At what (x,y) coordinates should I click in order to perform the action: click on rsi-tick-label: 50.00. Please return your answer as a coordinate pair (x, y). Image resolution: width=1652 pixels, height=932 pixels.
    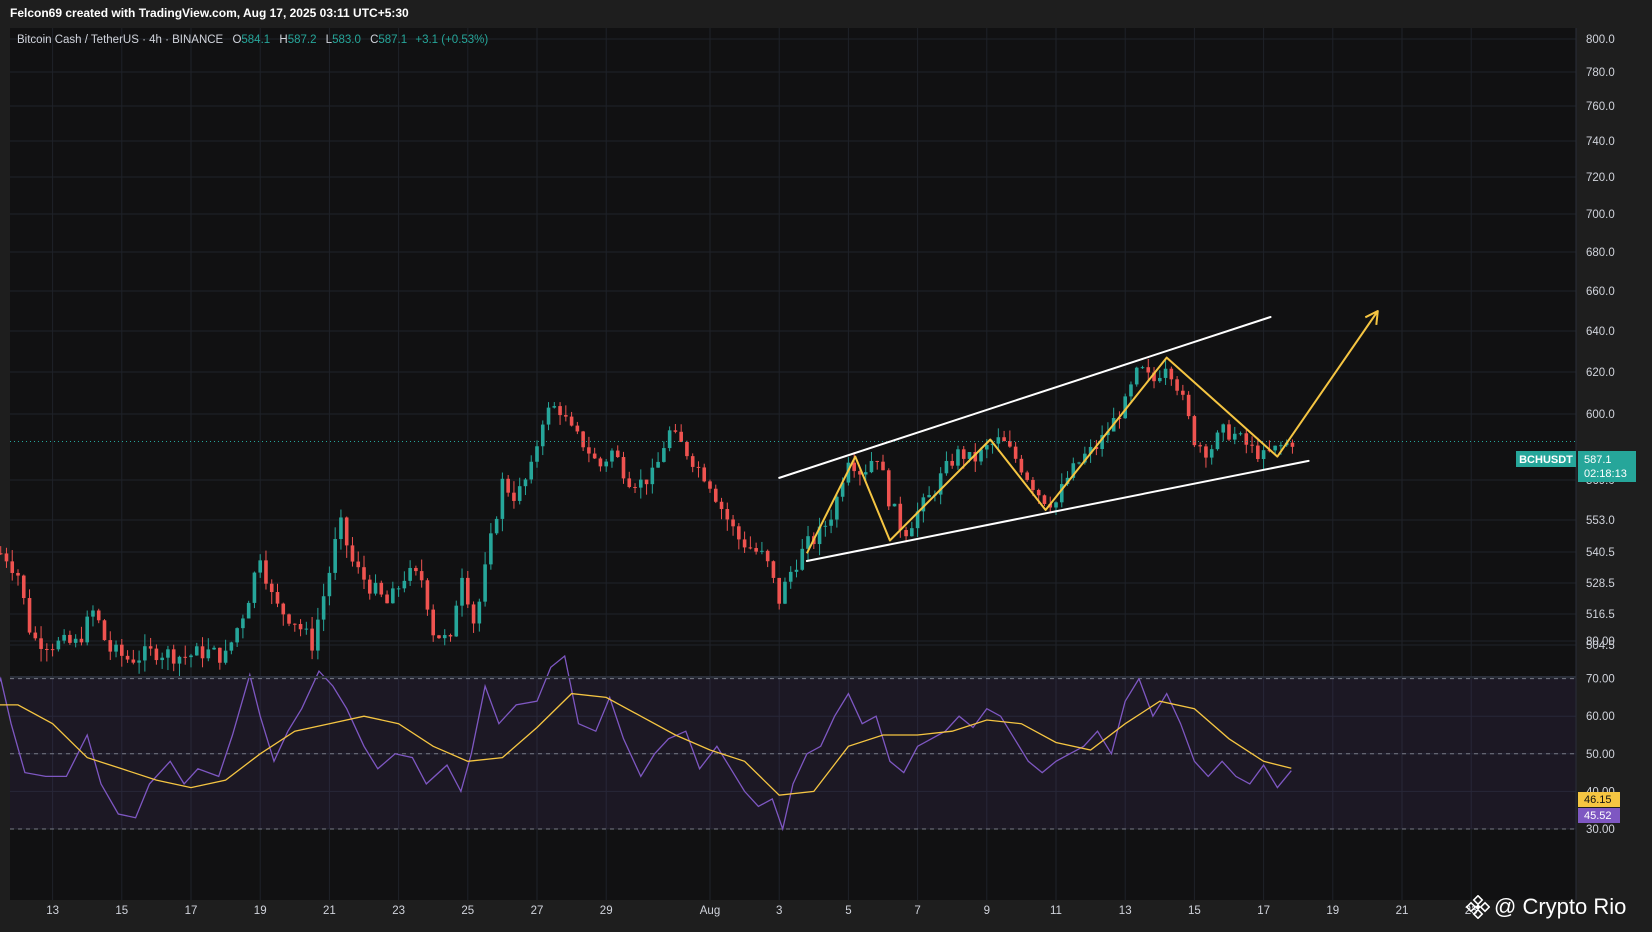
    Looking at the image, I should click on (1600, 755).